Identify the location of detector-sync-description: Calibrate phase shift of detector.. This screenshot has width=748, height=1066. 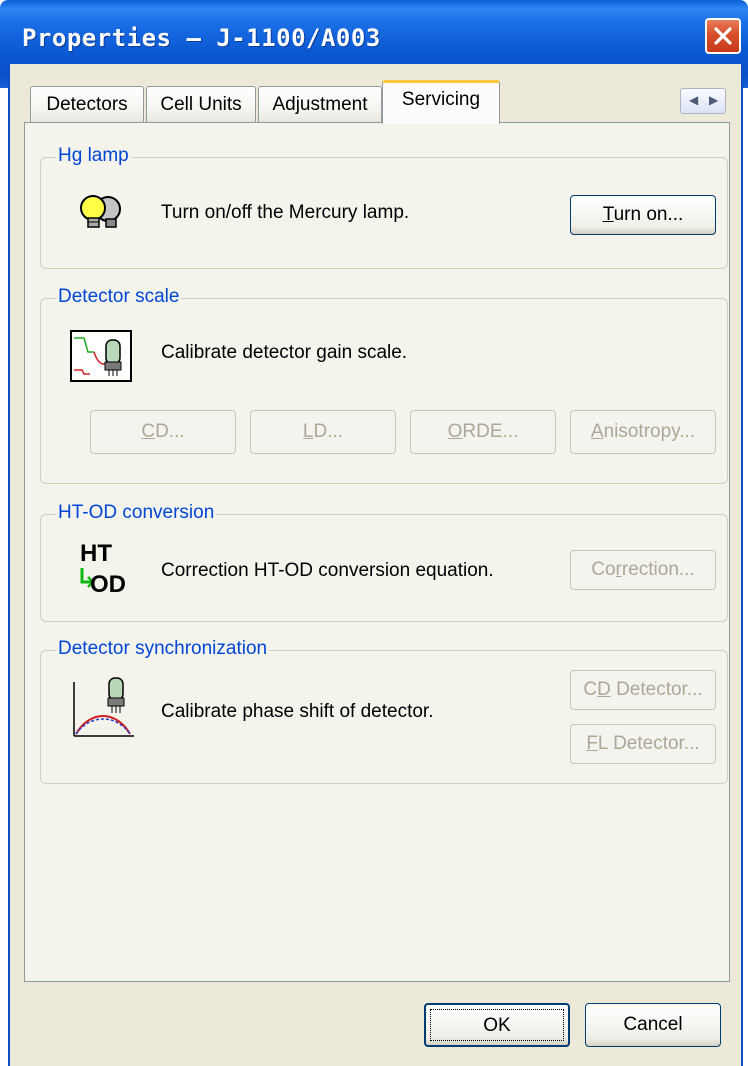
(297, 711).